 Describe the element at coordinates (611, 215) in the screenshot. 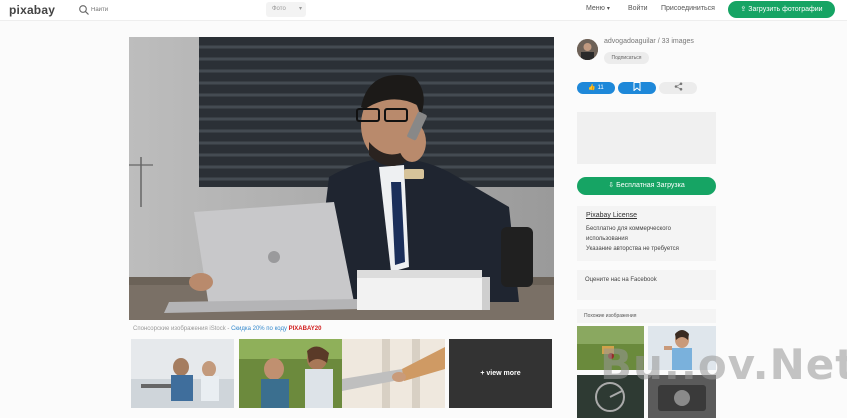

I see `license-link: Pixabay License` at that location.